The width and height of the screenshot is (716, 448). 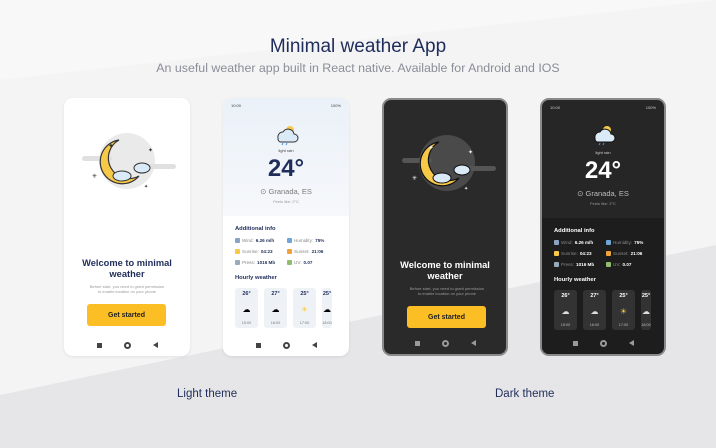 What do you see at coordinates (207, 394) in the screenshot?
I see `light-theme-label: Light theme` at bounding box center [207, 394].